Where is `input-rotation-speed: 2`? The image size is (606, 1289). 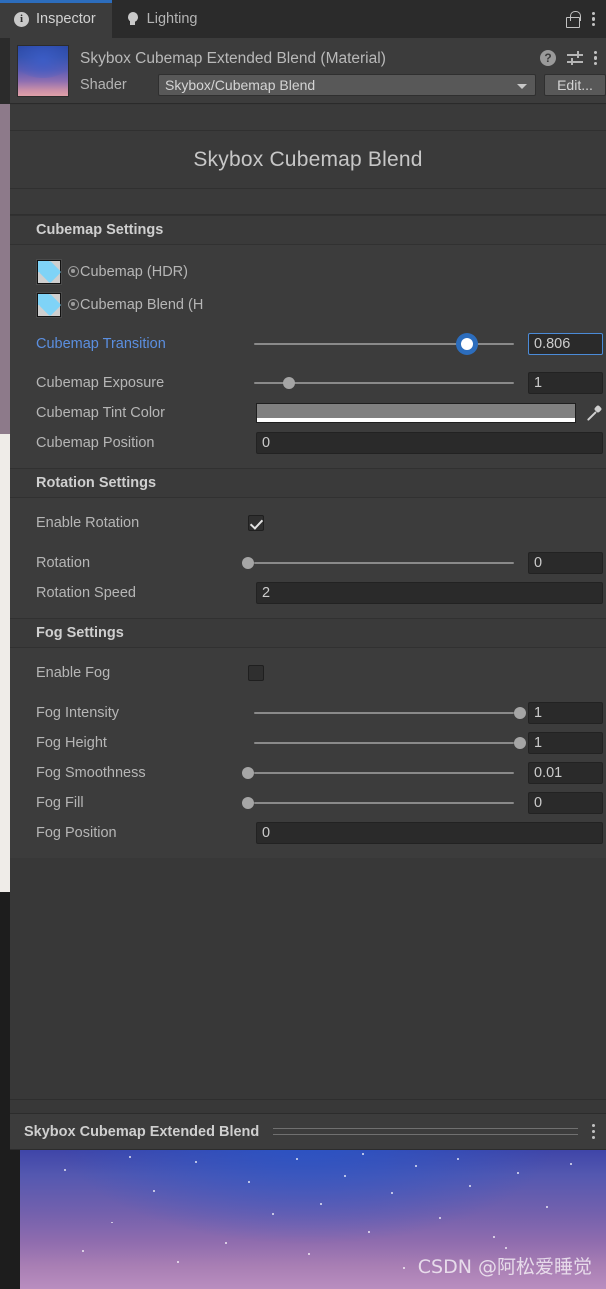
input-rotation-speed: 2 is located at coordinates (429, 593).